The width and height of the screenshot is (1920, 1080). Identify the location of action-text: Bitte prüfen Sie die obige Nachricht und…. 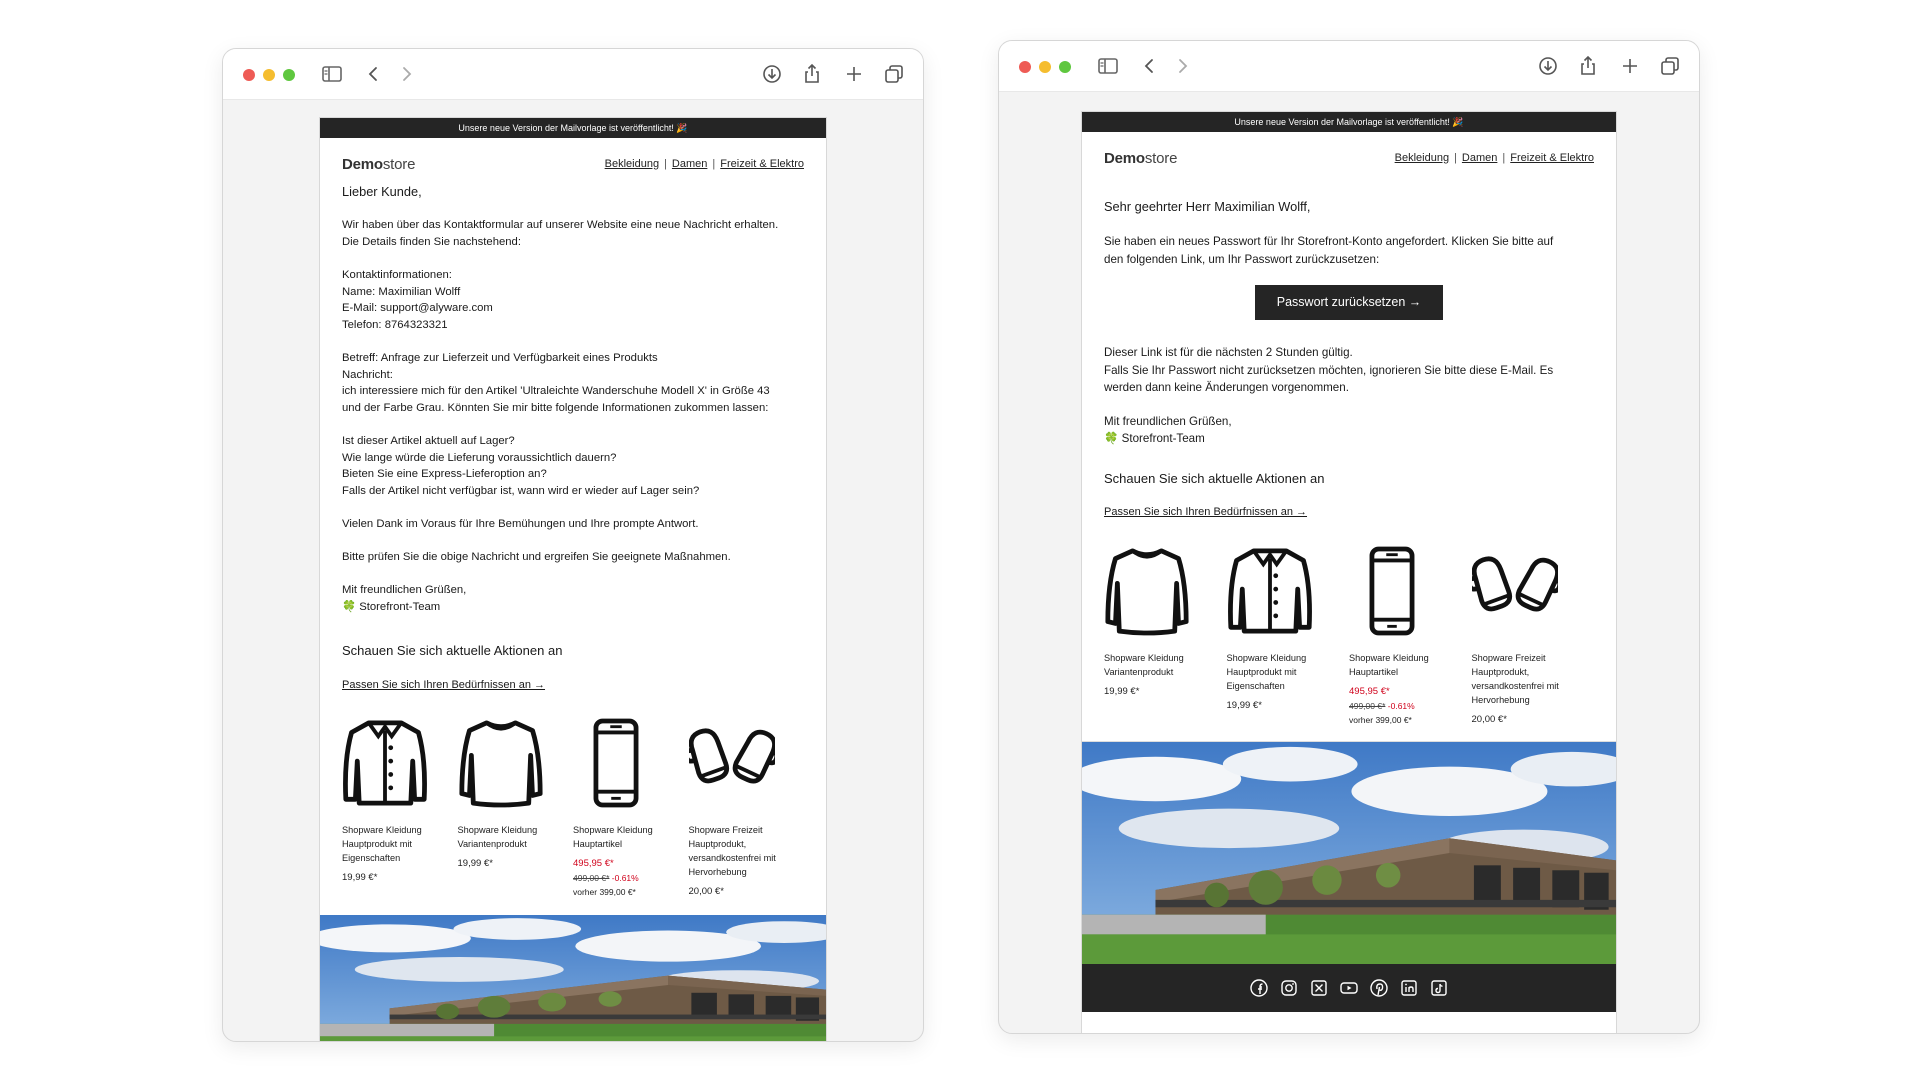
(536, 557).